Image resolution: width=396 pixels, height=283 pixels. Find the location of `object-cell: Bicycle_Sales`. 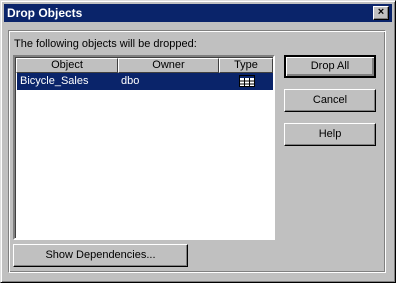

object-cell: Bicycle_Sales is located at coordinates (54, 81).